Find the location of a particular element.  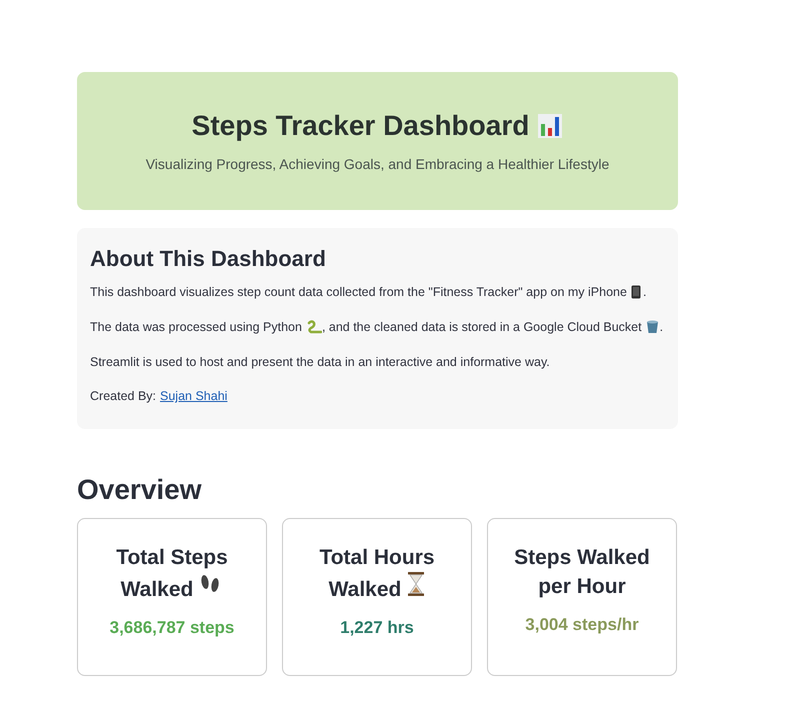

phone-icon is located at coordinates (635, 292).